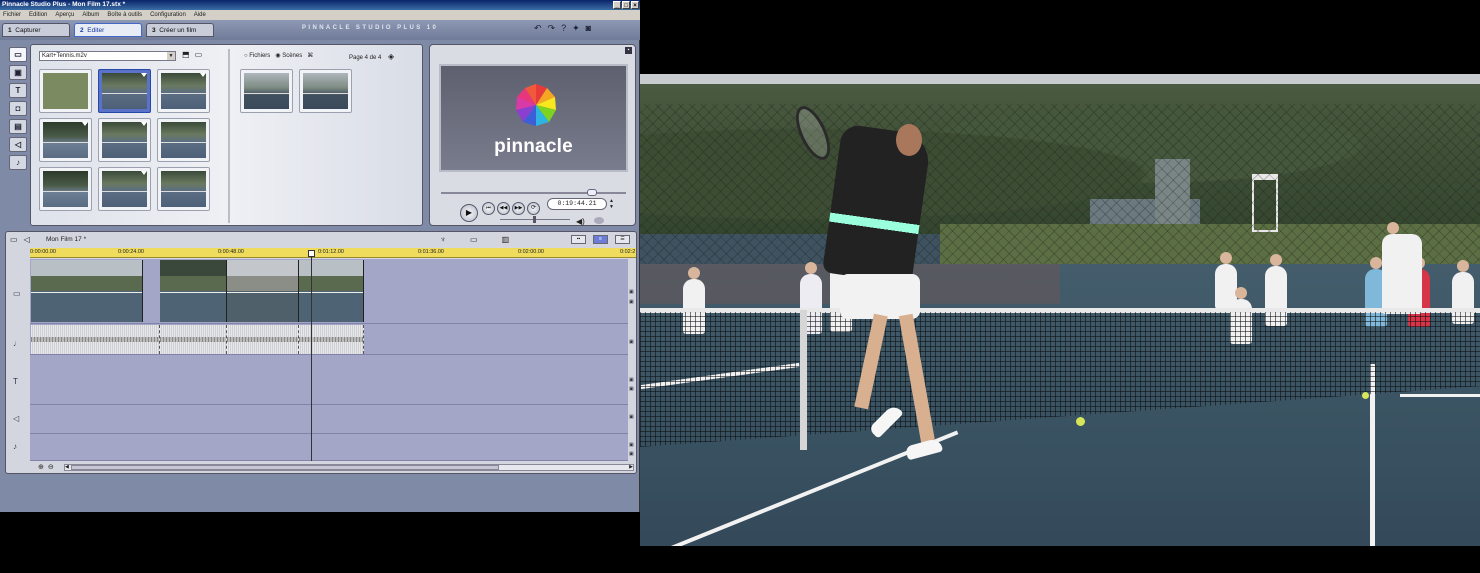 This screenshot has height=573, width=1480. Describe the element at coordinates (538, 28) in the screenshot. I see `undo-icon: ↶` at that location.